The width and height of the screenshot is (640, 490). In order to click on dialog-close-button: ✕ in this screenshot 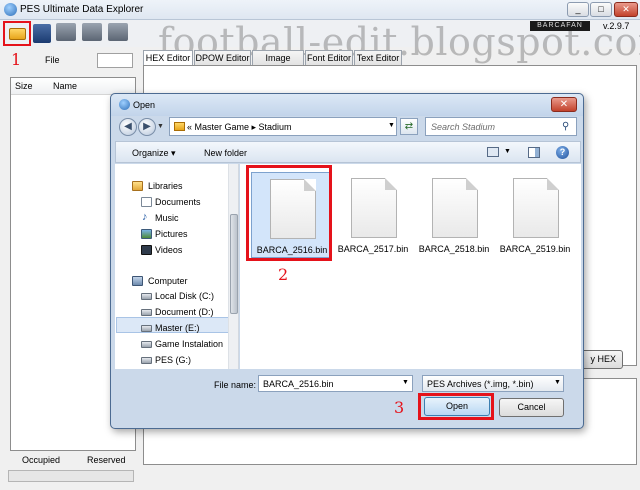, I will do `click(564, 104)`.